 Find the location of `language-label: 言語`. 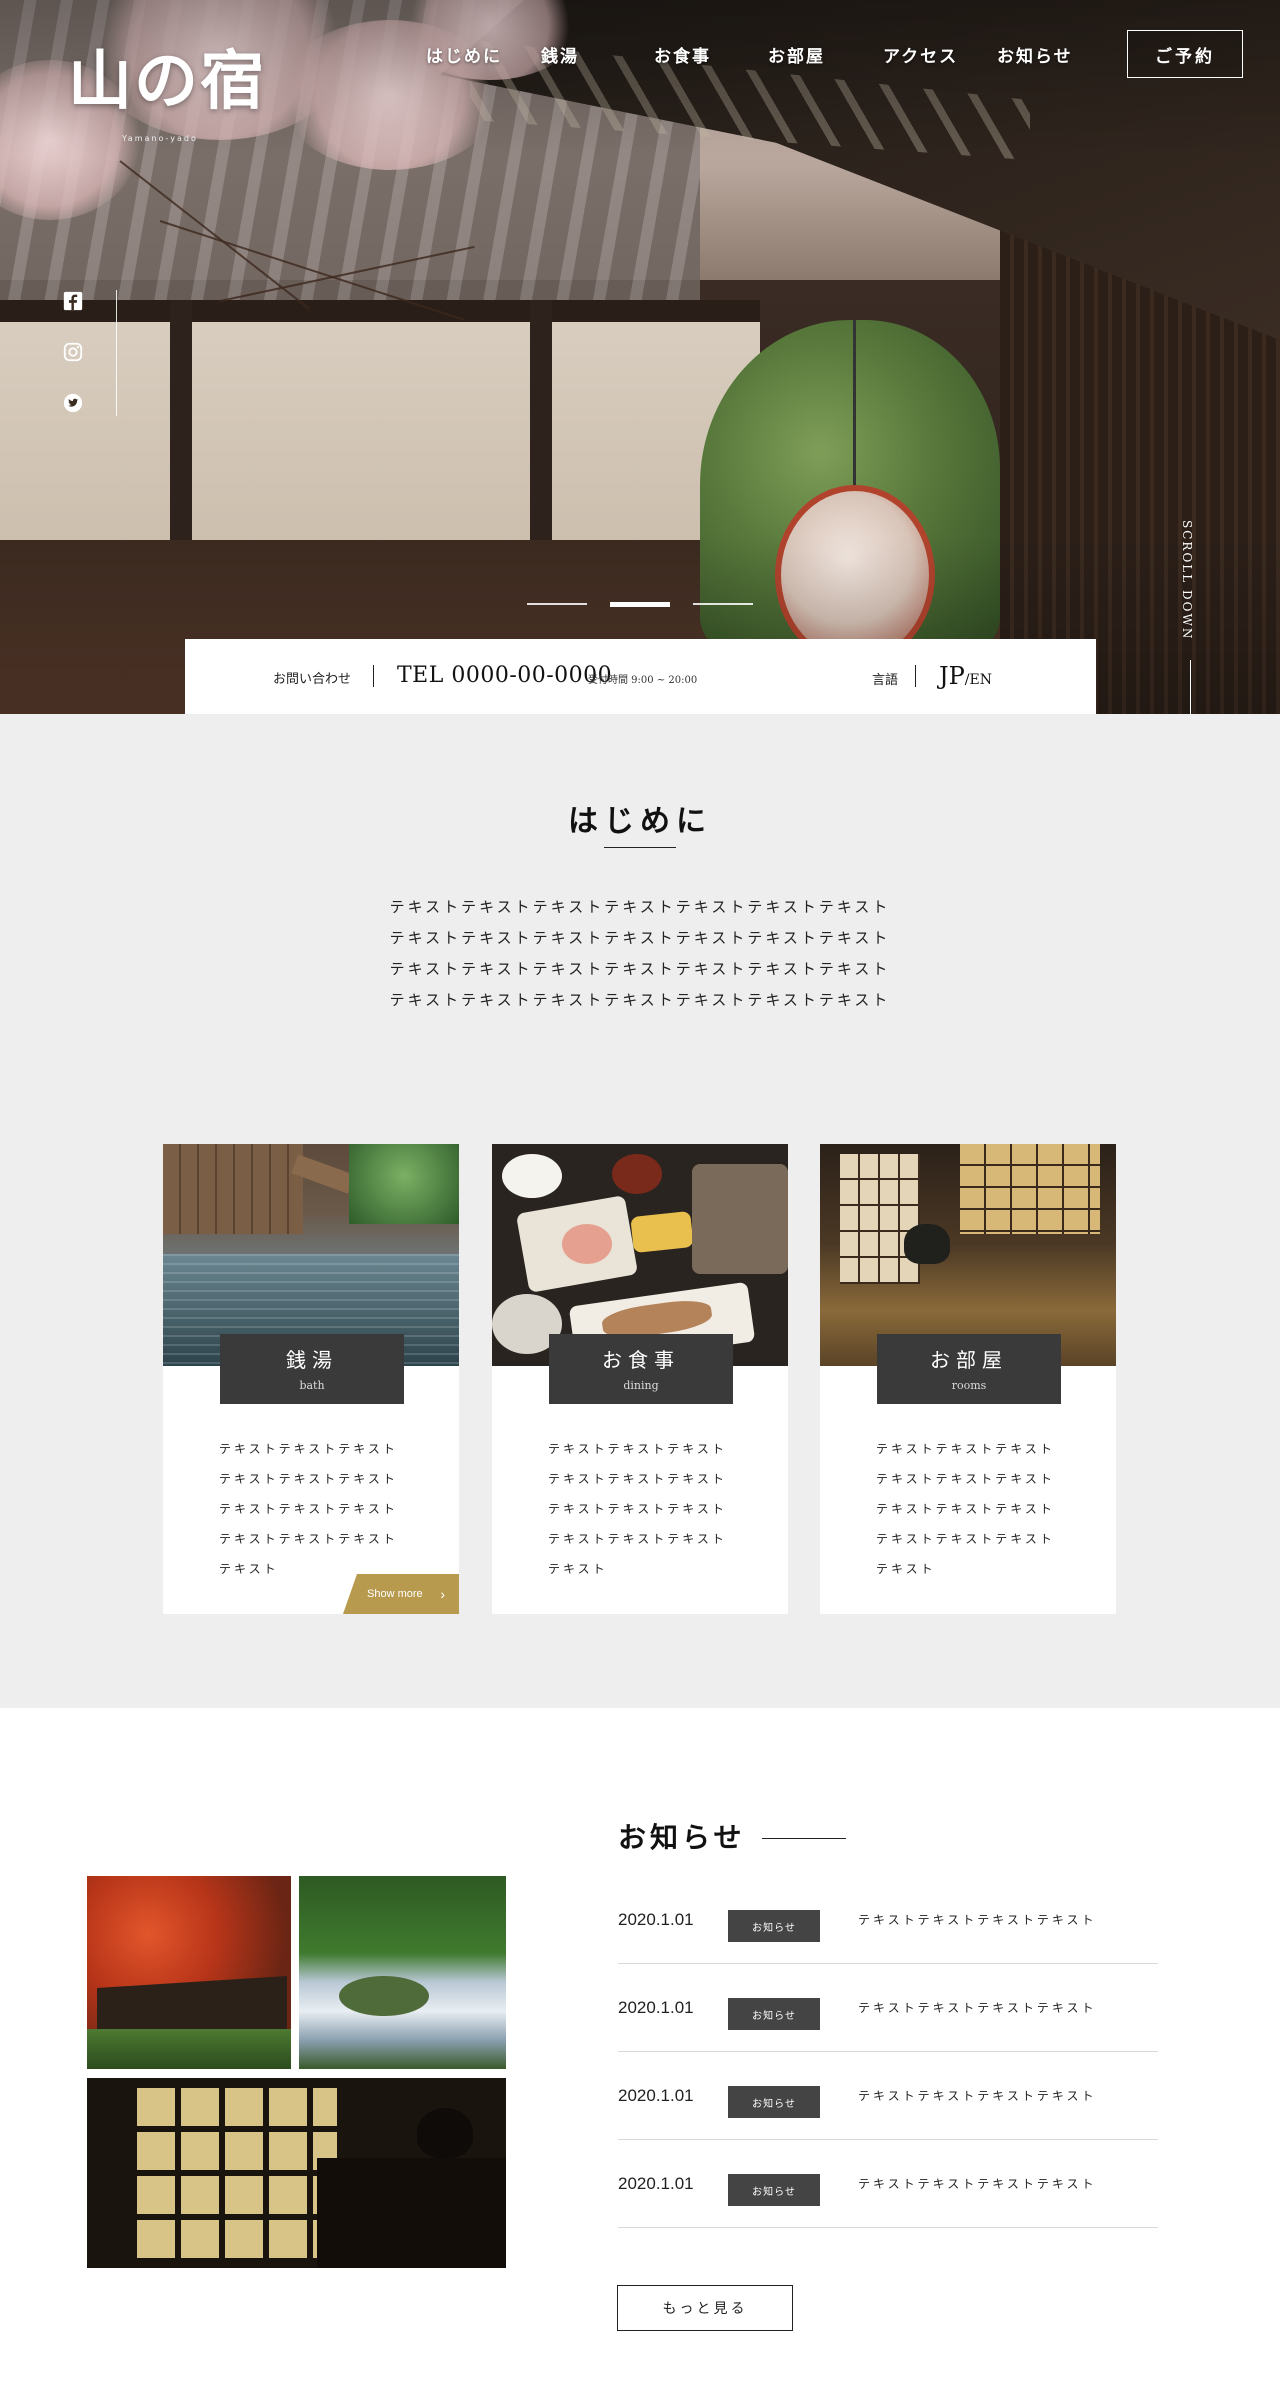

language-label: 言語 is located at coordinates (885, 680).